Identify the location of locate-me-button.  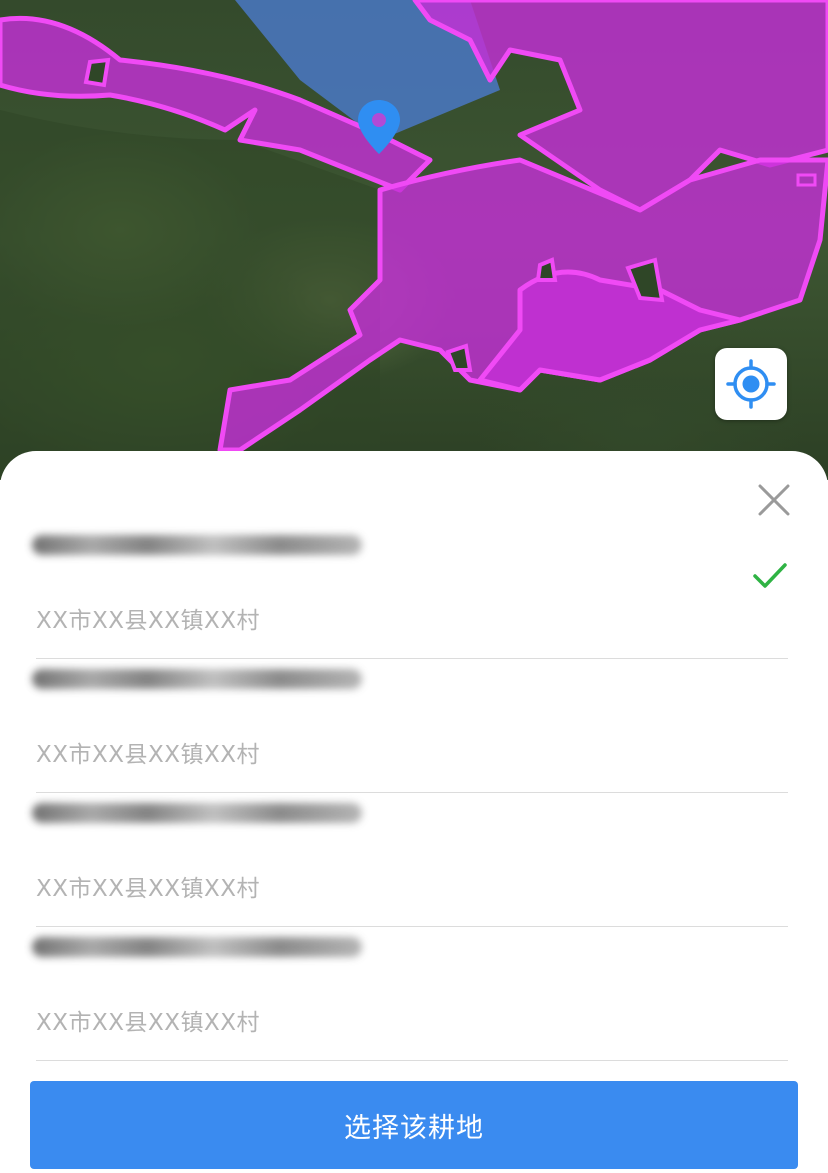
(751, 384).